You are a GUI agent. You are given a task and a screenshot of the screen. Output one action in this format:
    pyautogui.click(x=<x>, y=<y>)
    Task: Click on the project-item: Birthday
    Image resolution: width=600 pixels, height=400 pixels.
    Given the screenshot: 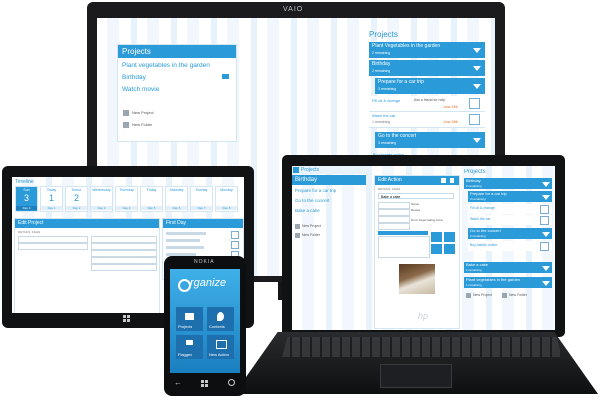 What is the action you would take?
    pyautogui.click(x=134, y=77)
    